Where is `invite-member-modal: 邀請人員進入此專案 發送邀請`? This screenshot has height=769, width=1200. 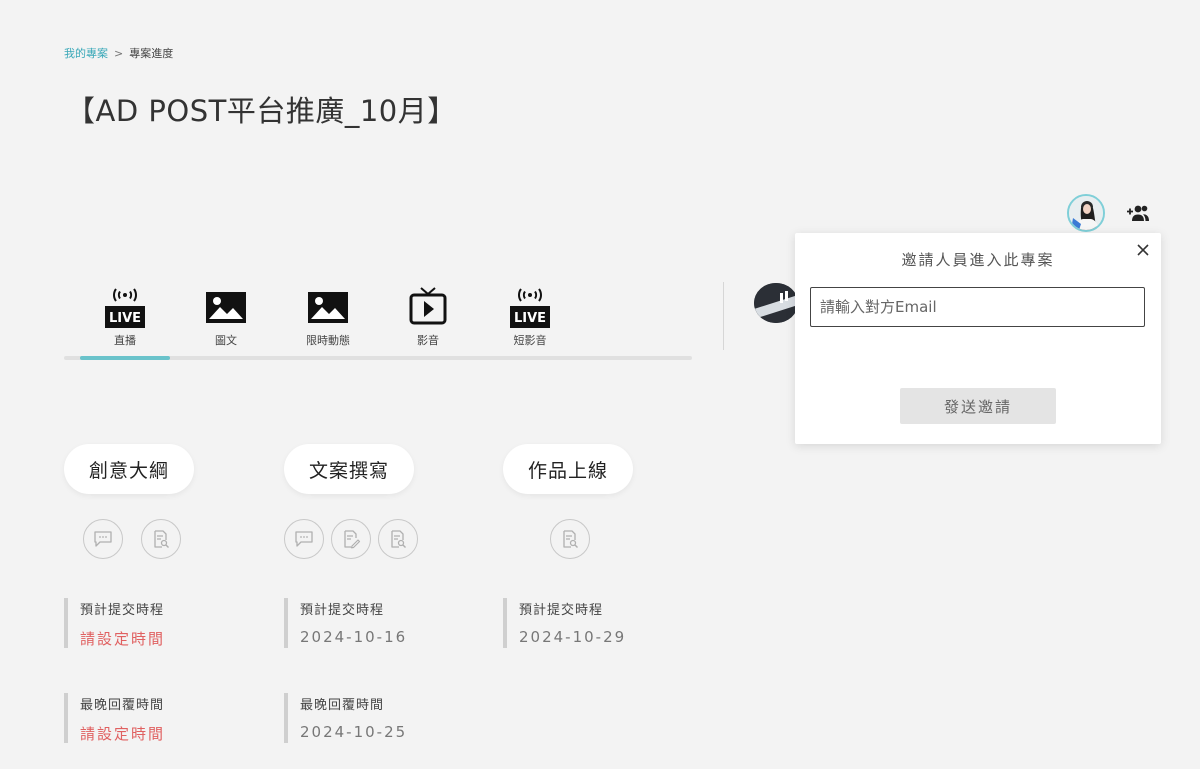
invite-member-modal: 邀請人員進入此專案 發送邀請 is located at coordinates (978, 338).